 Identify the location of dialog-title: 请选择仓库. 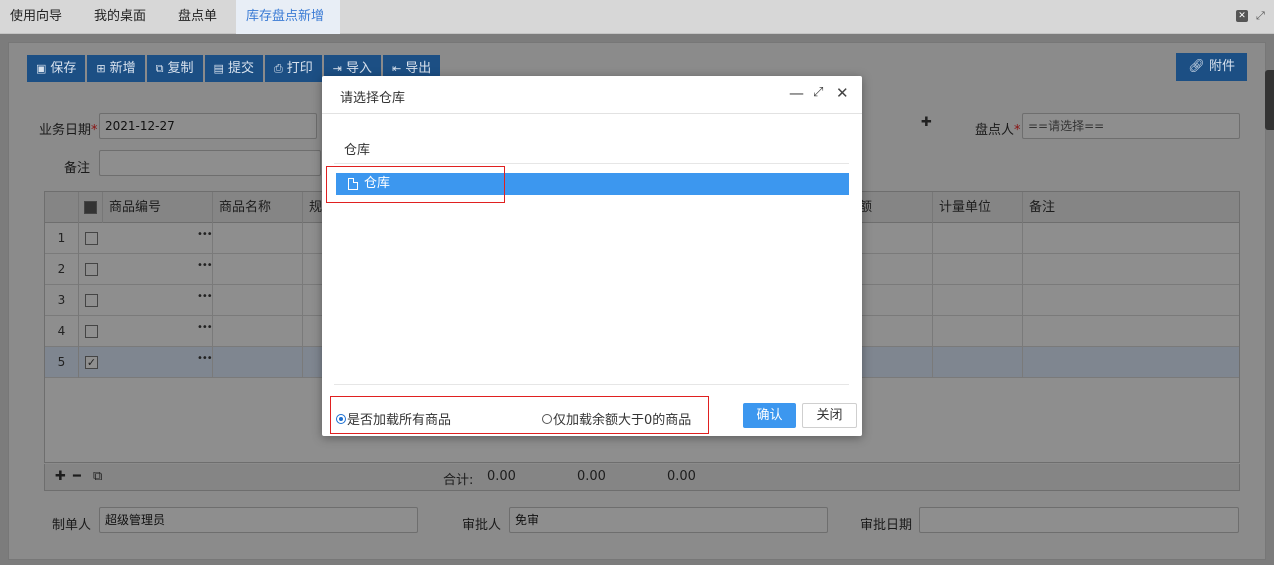
(373, 98).